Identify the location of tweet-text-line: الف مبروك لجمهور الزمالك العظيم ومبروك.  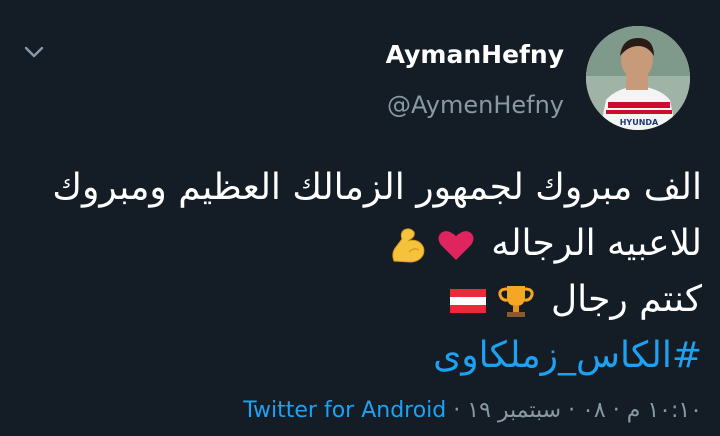
(377, 187).